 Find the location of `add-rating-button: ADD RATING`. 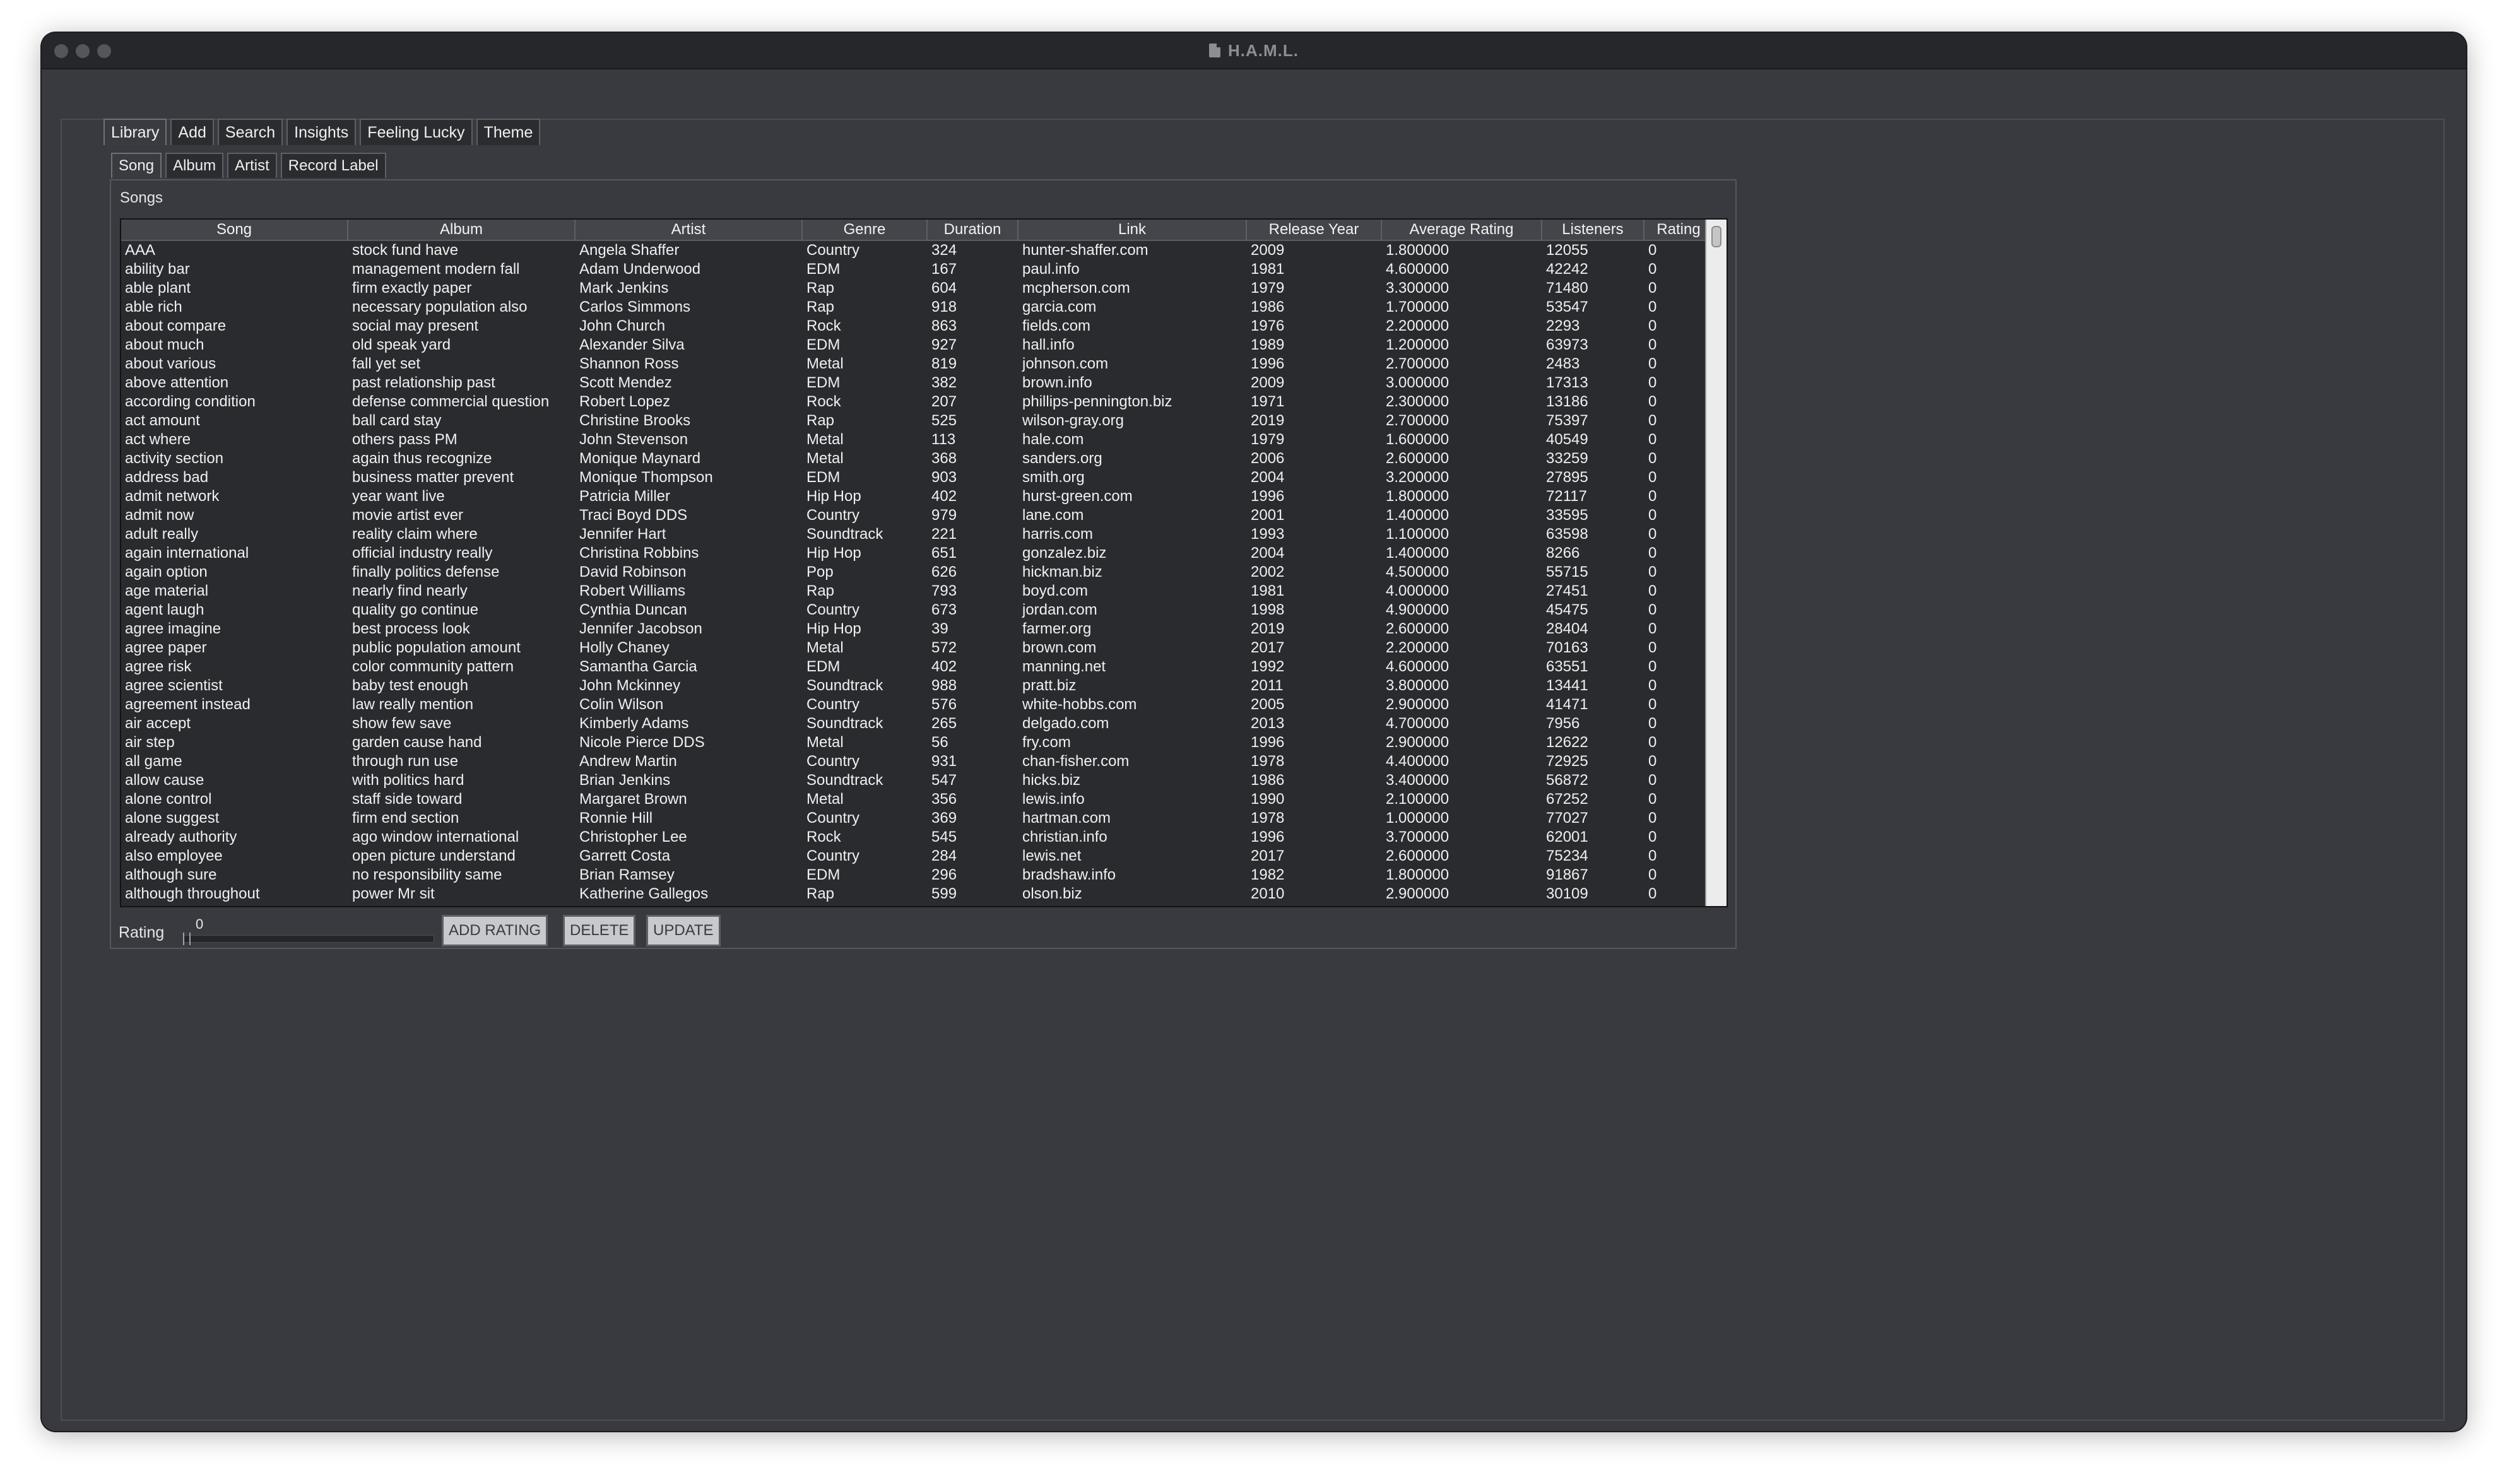

add-rating-button: ADD RATING is located at coordinates (495, 930).